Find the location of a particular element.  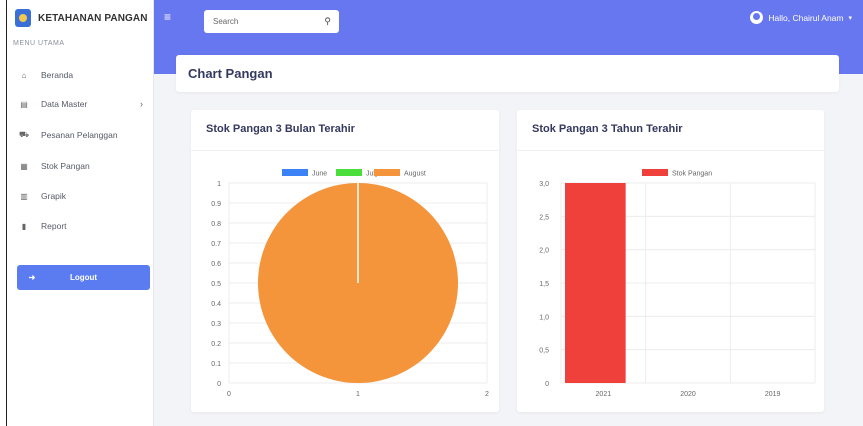

x-tick-label: 1 is located at coordinates (358, 394).